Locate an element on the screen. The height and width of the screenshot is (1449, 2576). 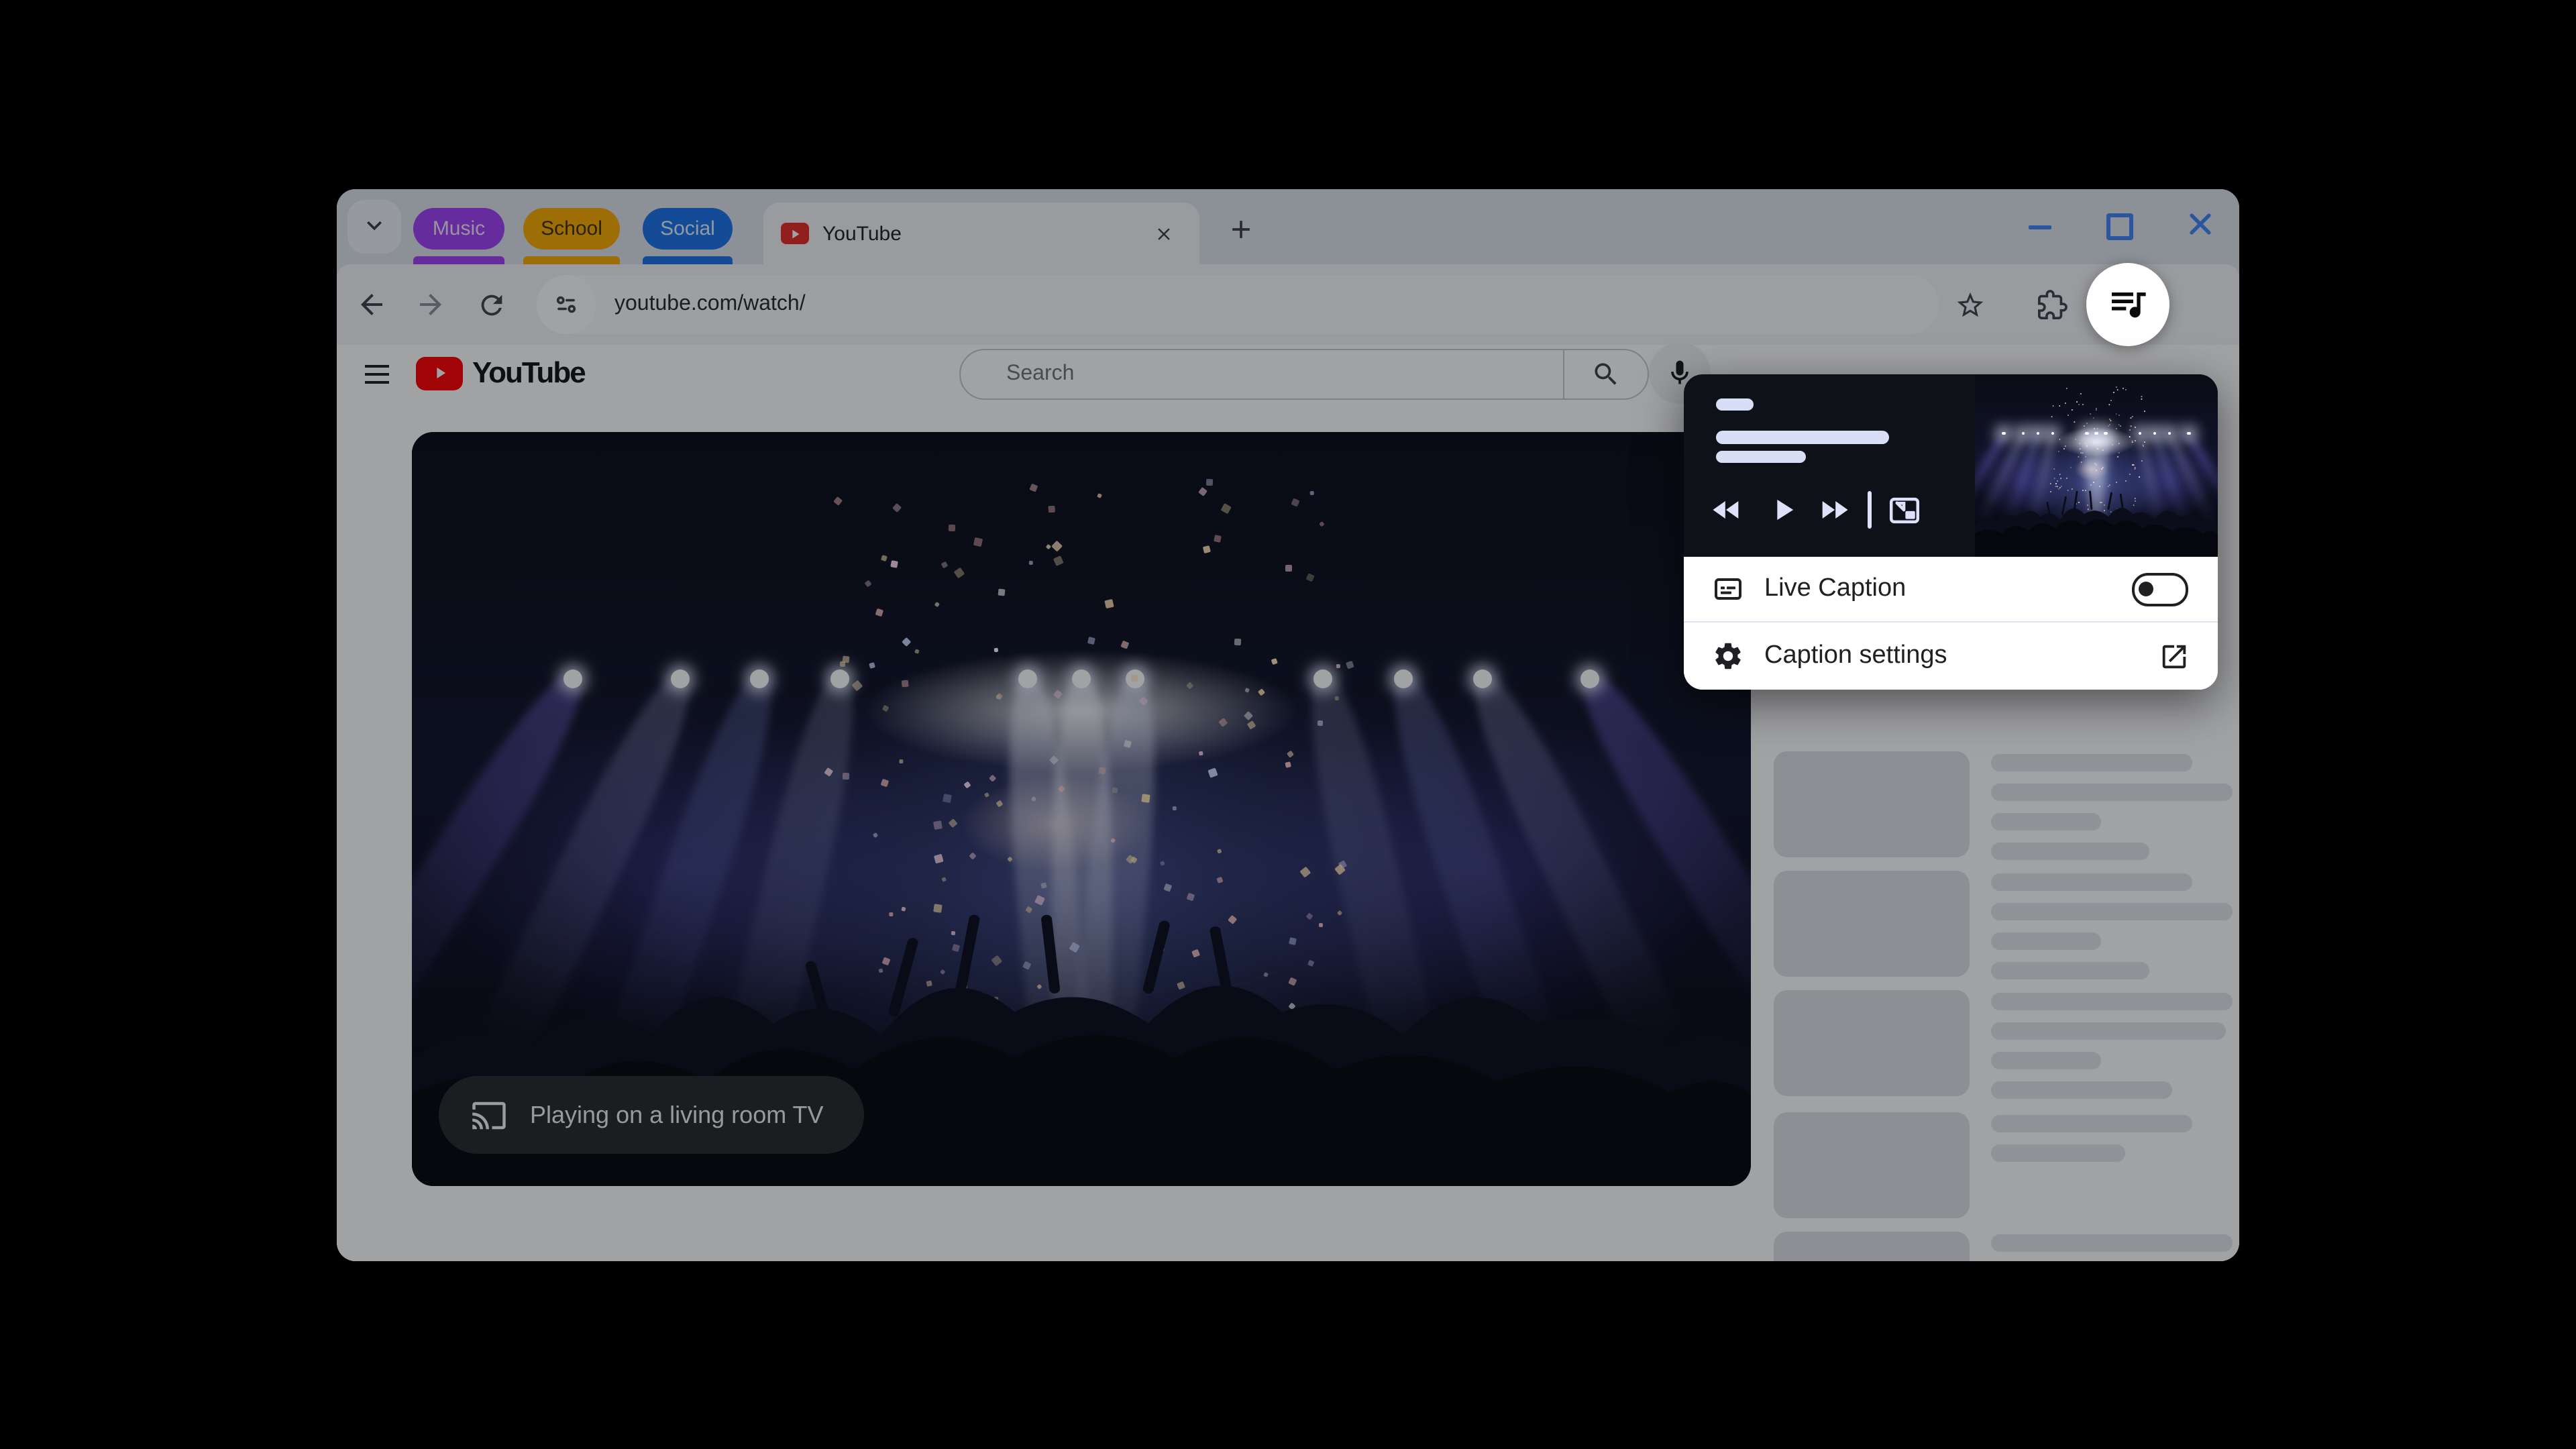
caption-settings-label: Caption settings is located at coordinates (1855, 655).